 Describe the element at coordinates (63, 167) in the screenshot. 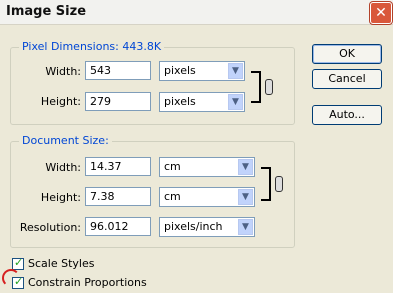

I see `doc-width-label: Width:` at that location.